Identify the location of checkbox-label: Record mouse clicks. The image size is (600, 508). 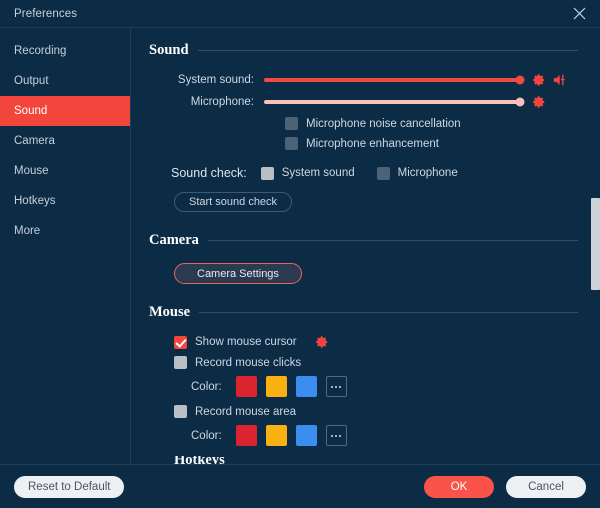
(248, 362).